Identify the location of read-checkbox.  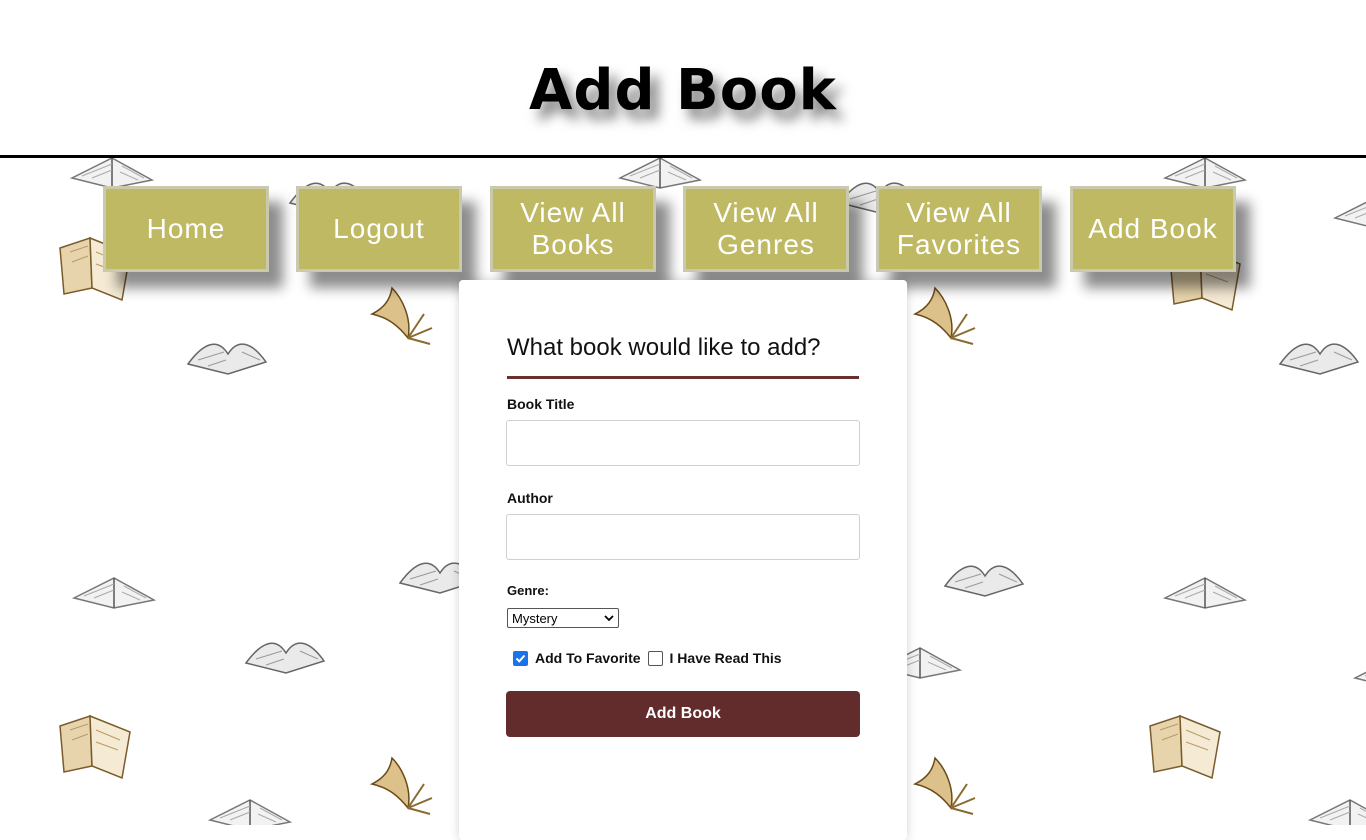
(655, 658).